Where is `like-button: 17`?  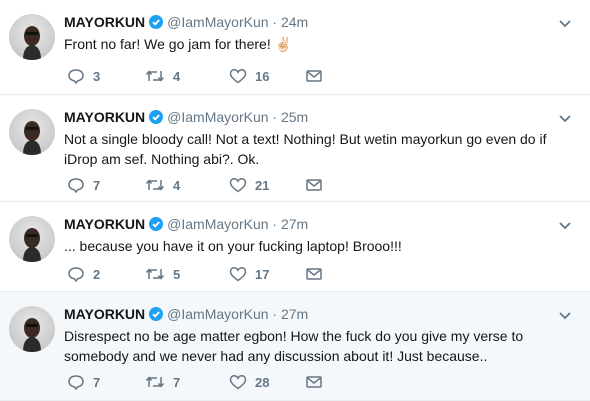
like-button: 17 is located at coordinates (249, 274).